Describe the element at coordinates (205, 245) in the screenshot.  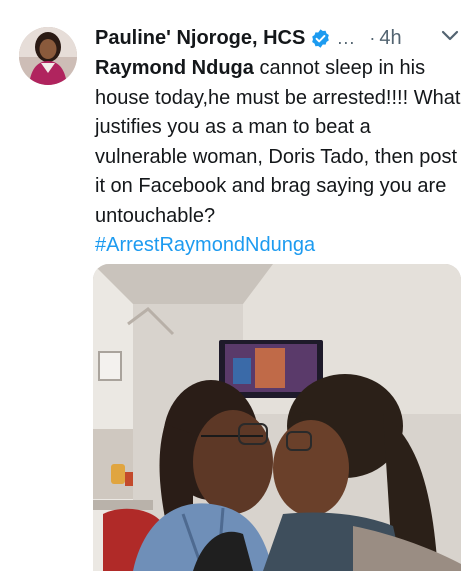
I see `hashtag-link: #ArrestRaymondNdunga` at that location.